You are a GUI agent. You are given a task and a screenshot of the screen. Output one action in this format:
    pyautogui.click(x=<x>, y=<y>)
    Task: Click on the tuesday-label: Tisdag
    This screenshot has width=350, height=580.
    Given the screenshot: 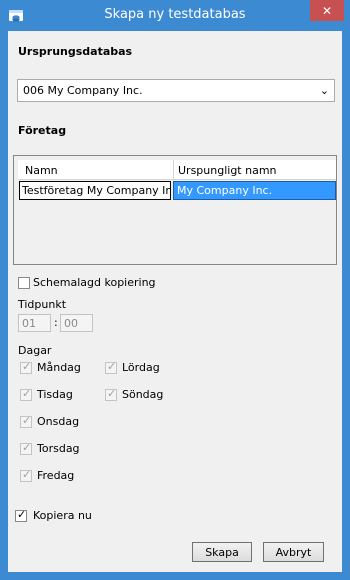 What is the action you would take?
    pyautogui.click(x=55, y=394)
    